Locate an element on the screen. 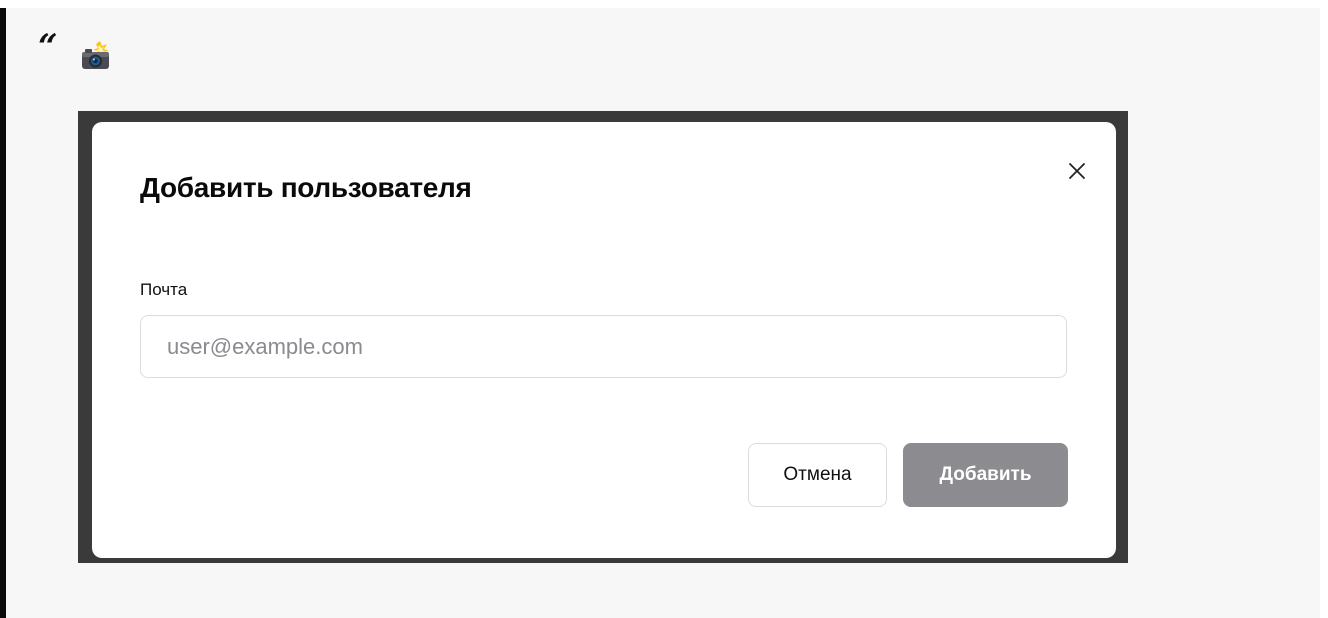 This screenshot has height=618, width=1328. dialog-title: Добавить пользователя is located at coordinates (306, 187).